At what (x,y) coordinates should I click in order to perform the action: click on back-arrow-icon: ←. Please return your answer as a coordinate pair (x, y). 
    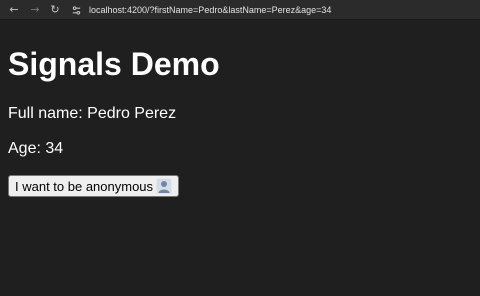
    Looking at the image, I should click on (14, 10).